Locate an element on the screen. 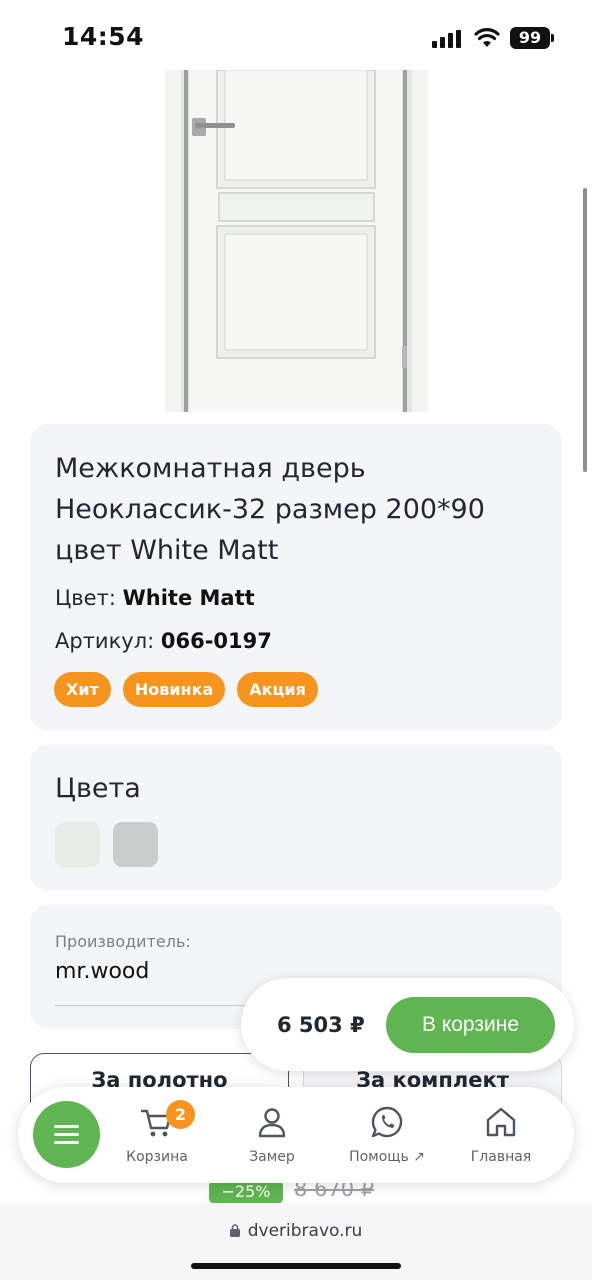 This screenshot has height=1280, width=592. color-swatch-grey is located at coordinates (135, 844).